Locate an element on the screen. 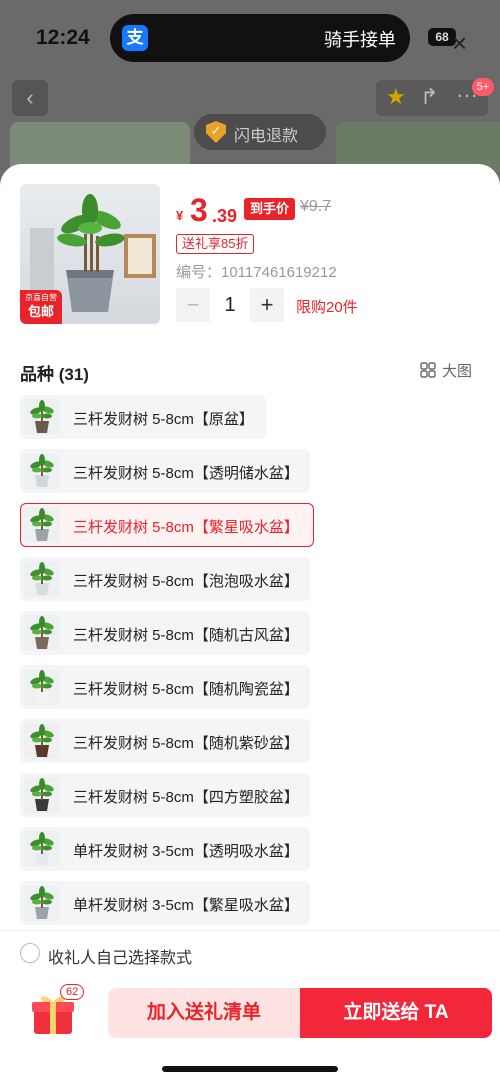 The image size is (500, 1084). variety-option: 单杆发财树 3-5cm【繁星吸水盆】 is located at coordinates (165, 903).